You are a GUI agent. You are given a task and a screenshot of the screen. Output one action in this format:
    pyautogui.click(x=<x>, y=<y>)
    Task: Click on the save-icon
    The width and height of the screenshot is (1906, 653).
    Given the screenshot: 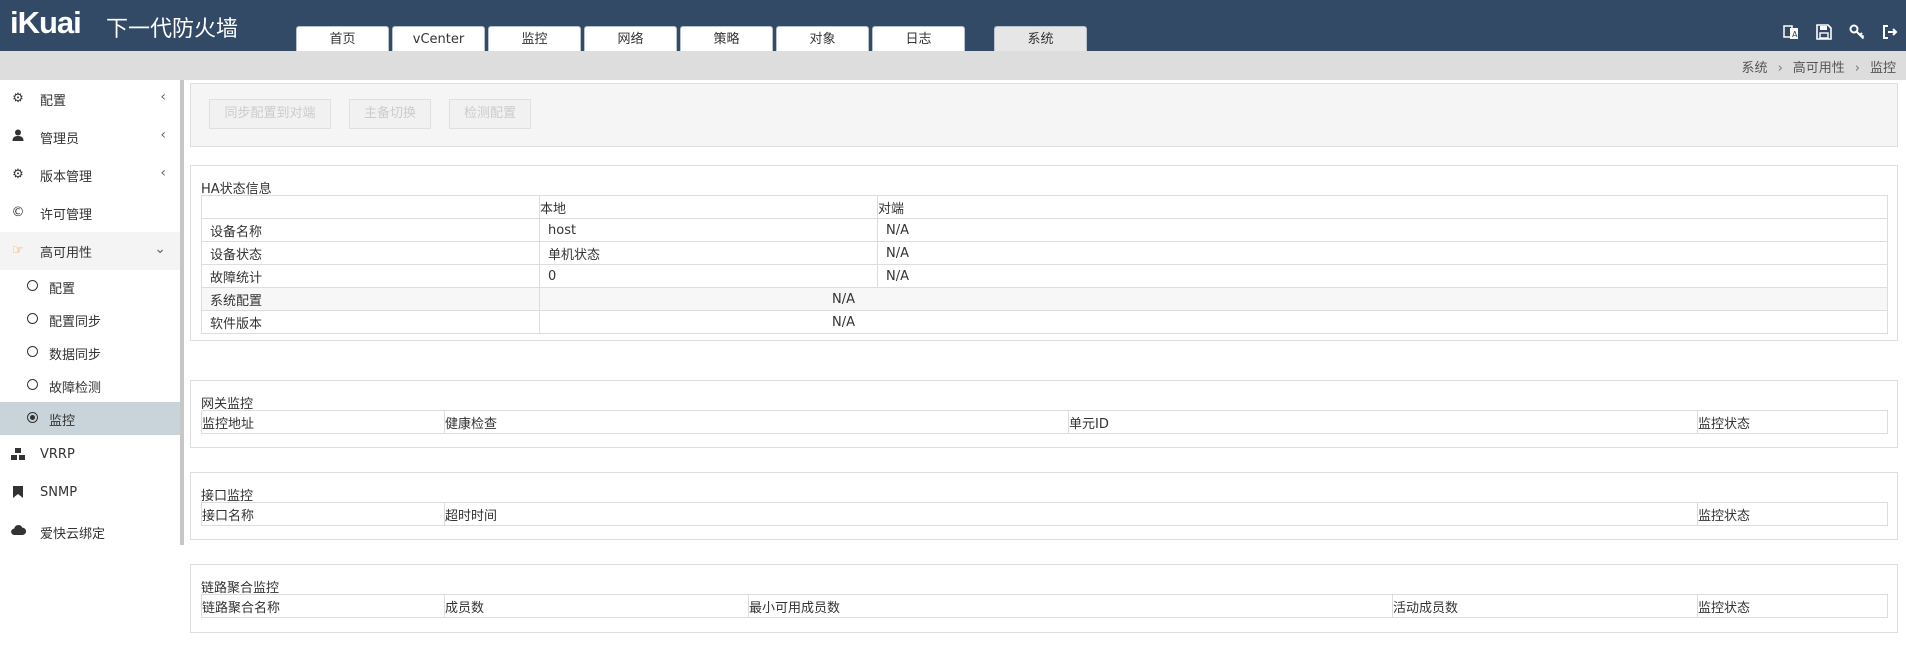 What is the action you would take?
    pyautogui.click(x=1823, y=32)
    